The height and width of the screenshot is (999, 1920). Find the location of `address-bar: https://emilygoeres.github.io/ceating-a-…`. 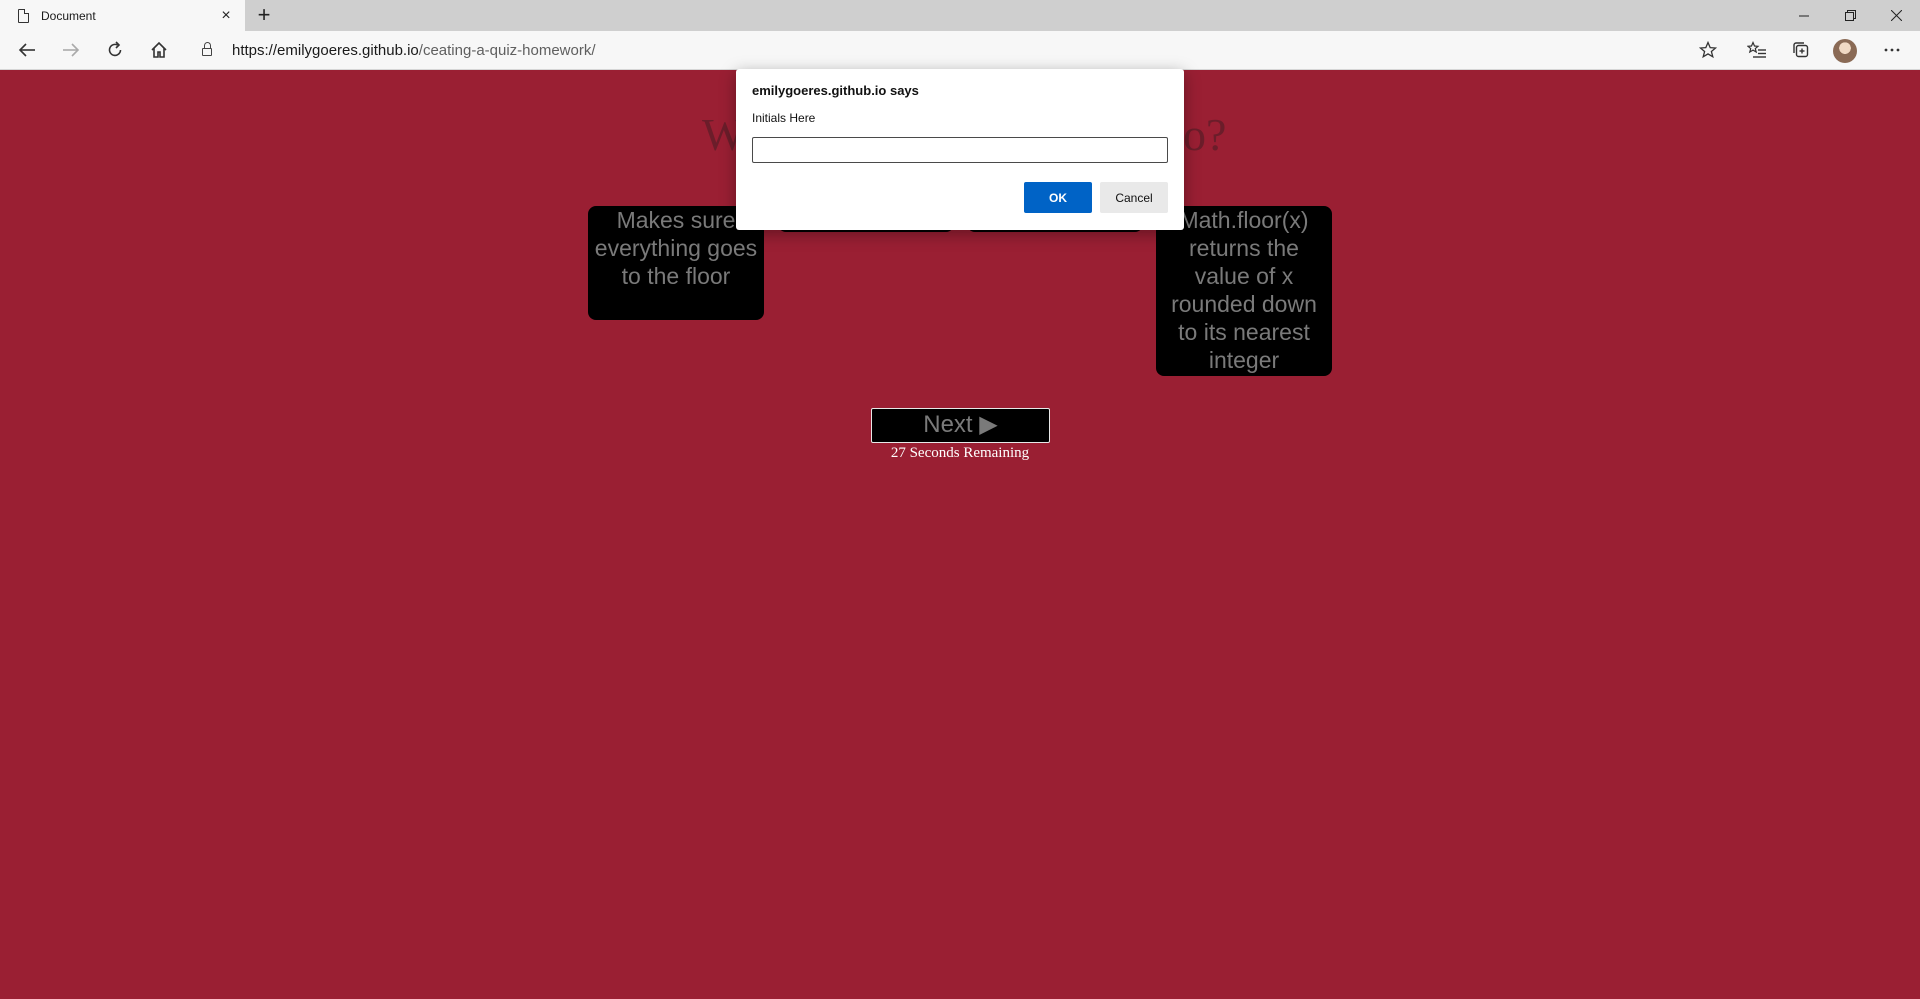

address-bar: https://emilygoeres.github.io/ceating-a-… is located at coordinates (958, 50).